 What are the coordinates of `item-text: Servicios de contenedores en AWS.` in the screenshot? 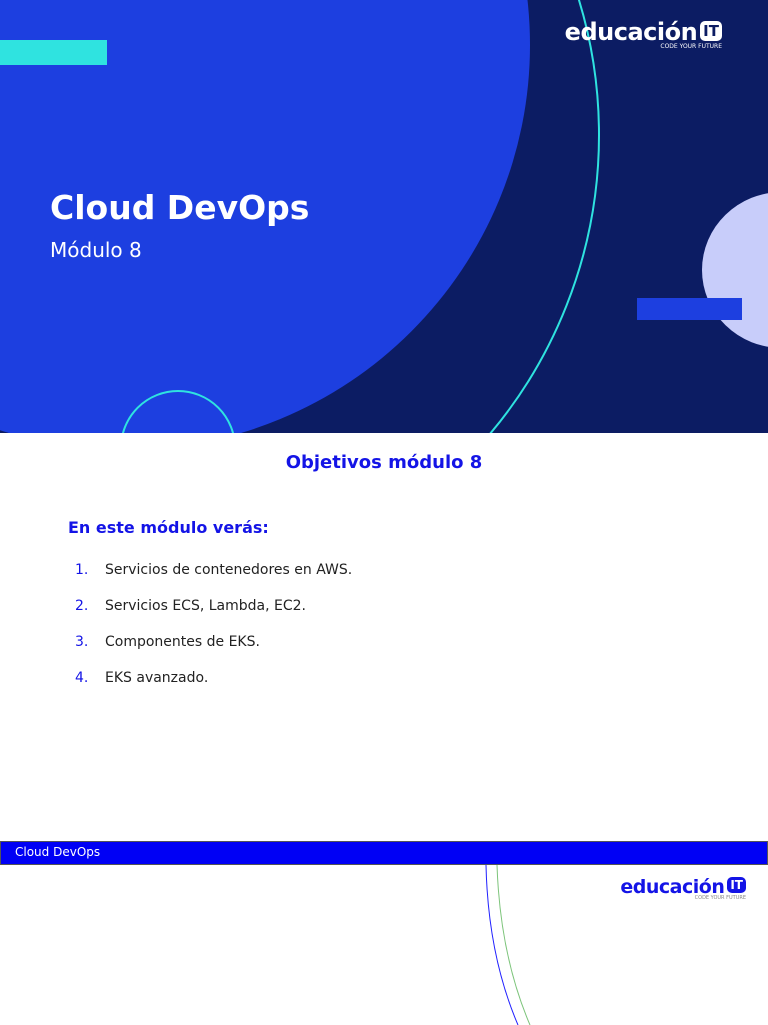 It's located at (229, 570).